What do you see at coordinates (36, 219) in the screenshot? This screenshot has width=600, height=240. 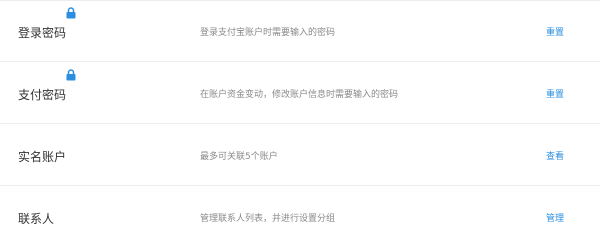 I see `row-label: 联系人` at bounding box center [36, 219].